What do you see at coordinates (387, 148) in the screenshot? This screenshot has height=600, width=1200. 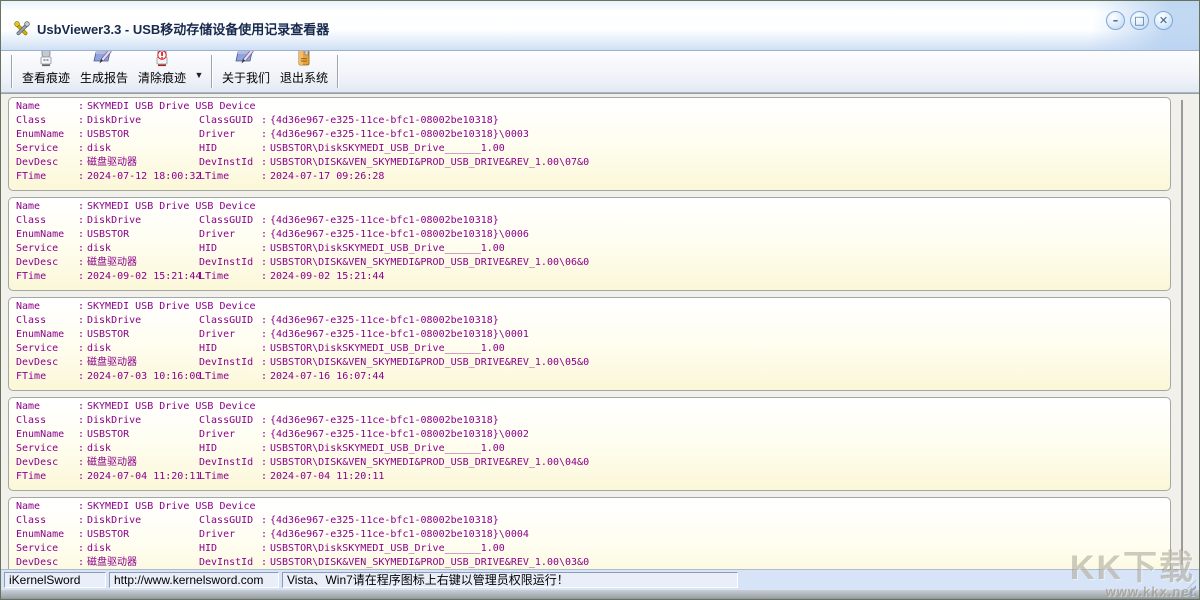 I see `field-value: USBSTOR\DiskSKYMEDI_USB_Drive______1.00` at bounding box center [387, 148].